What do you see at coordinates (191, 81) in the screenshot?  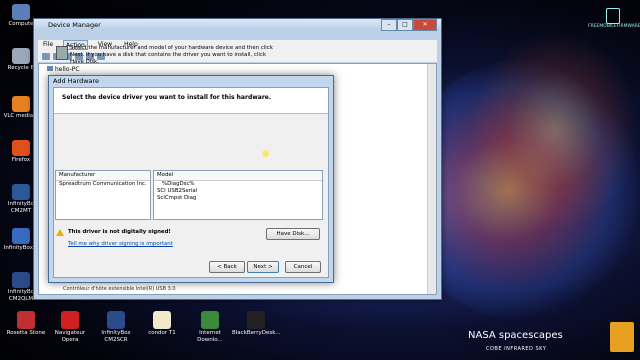 I see `add-hardware-titlebar: Add Hardware` at bounding box center [191, 81].